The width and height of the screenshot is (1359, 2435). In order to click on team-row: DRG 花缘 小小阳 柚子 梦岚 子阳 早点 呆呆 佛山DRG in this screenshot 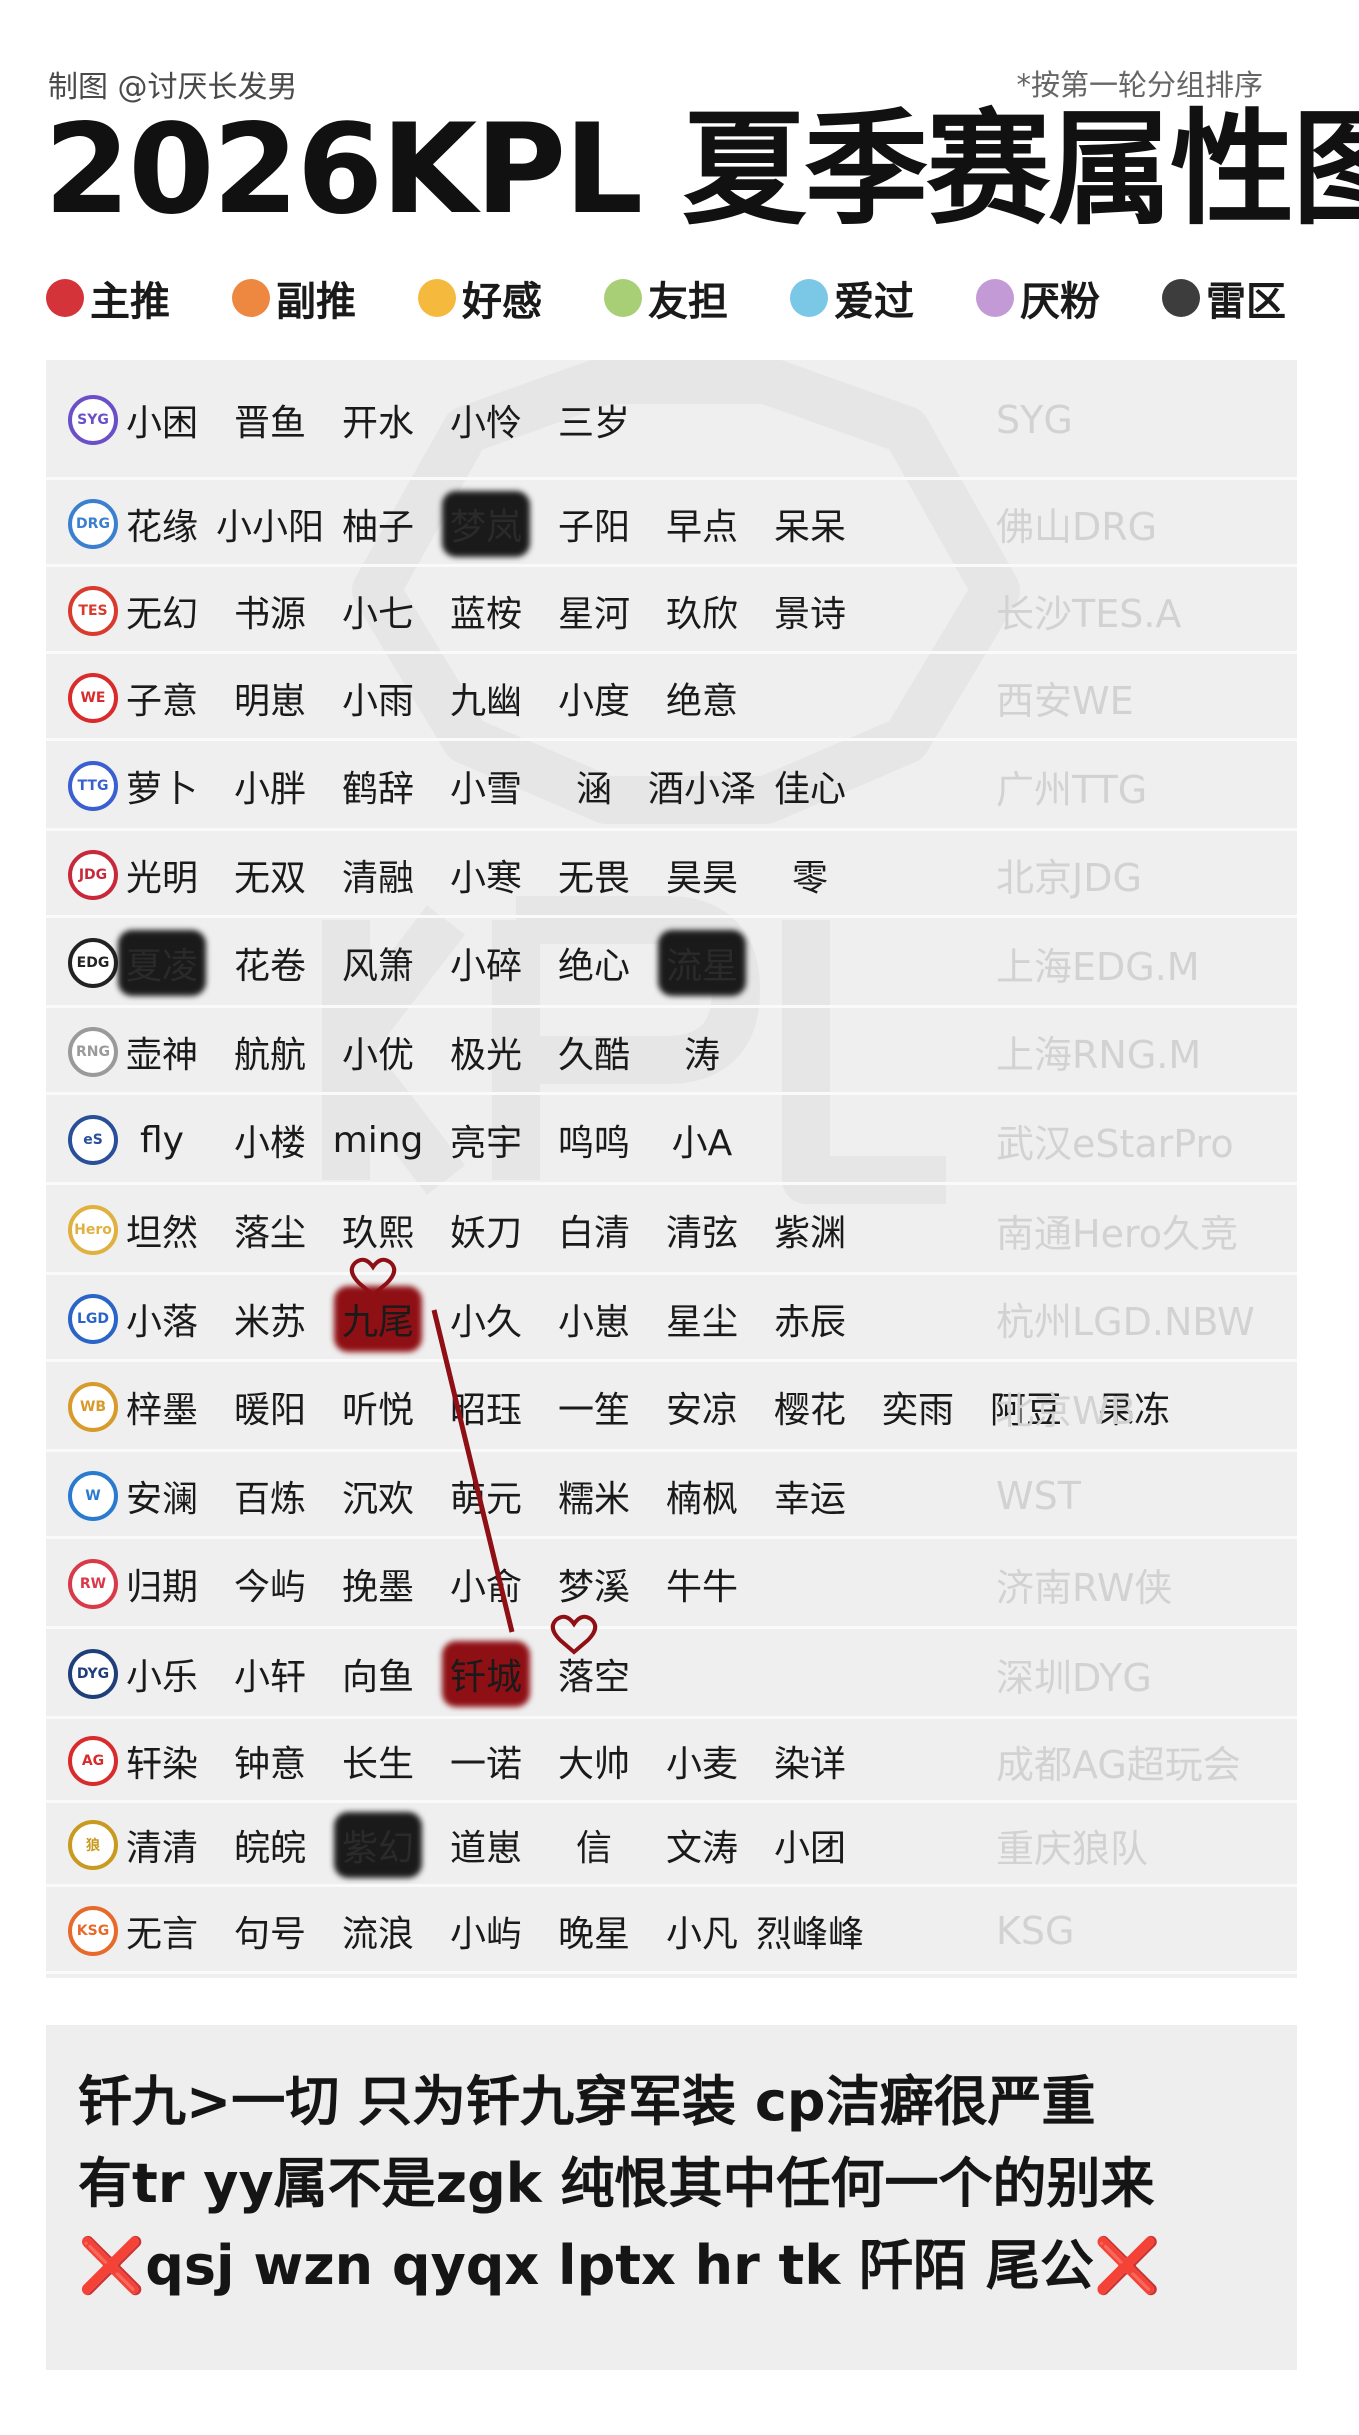, I will do `click(671, 523)`.